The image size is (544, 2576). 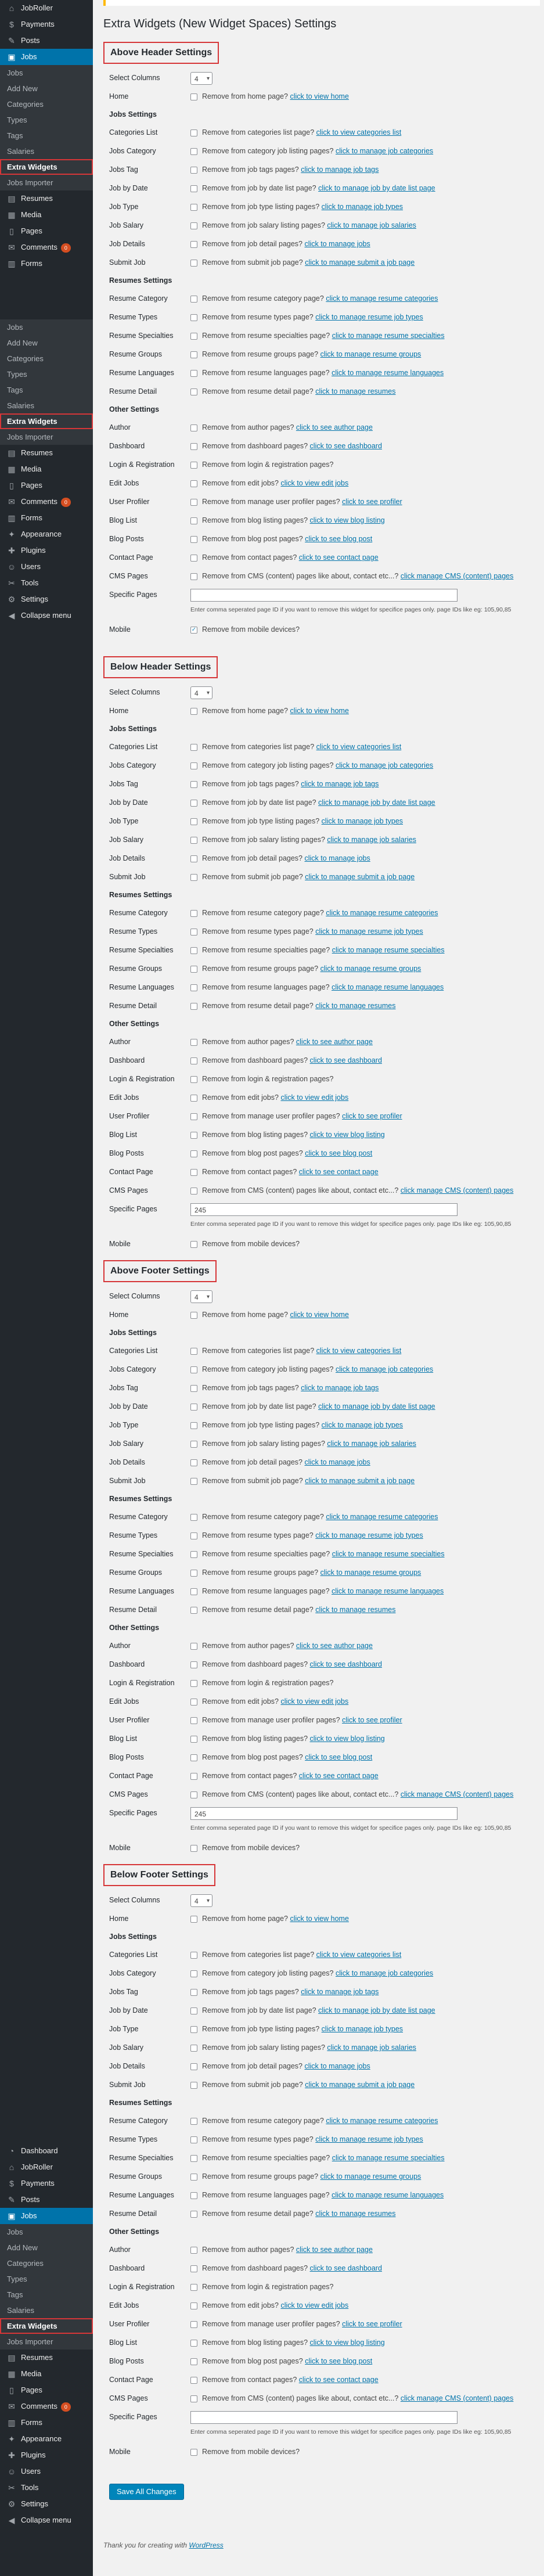 What do you see at coordinates (46, 2504) in the screenshot?
I see `menu-item-settings: ⚙ Settings` at bounding box center [46, 2504].